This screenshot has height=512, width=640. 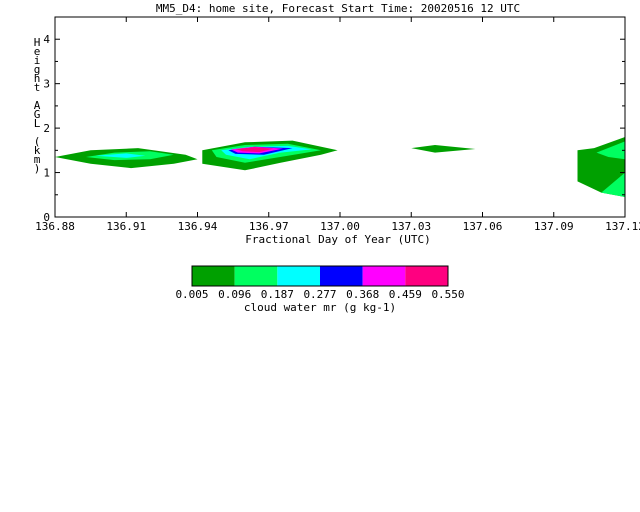 I want to click on colorbar-level-label: 0.187, so click(x=277, y=294).